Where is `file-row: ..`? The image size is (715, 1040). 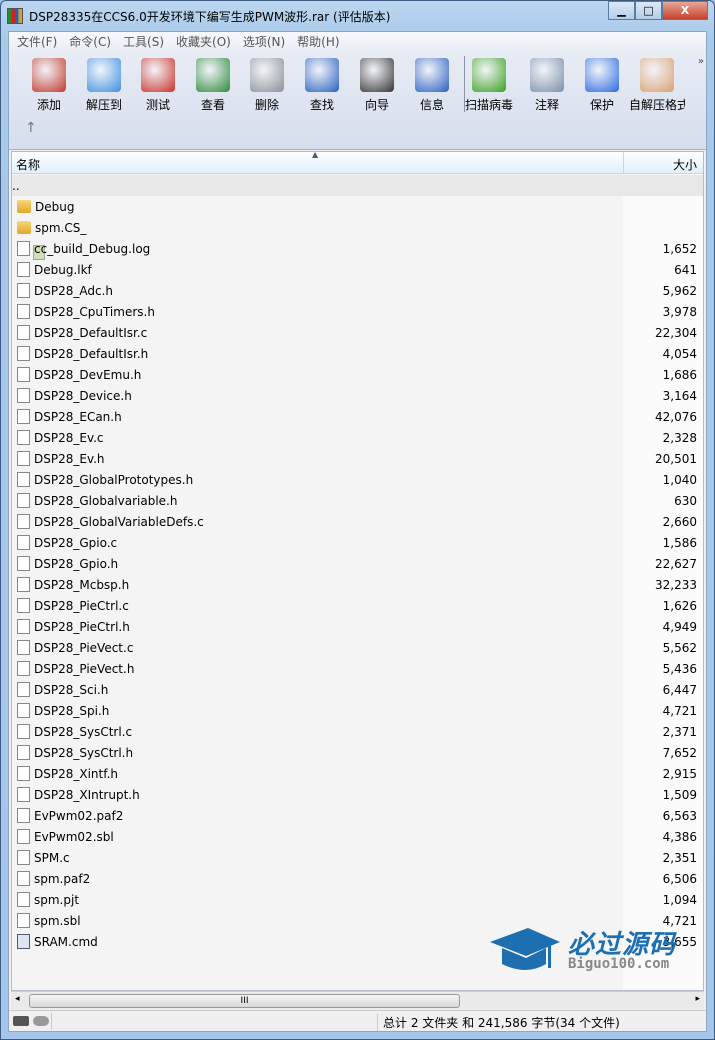 file-row: .. is located at coordinates (357, 217).